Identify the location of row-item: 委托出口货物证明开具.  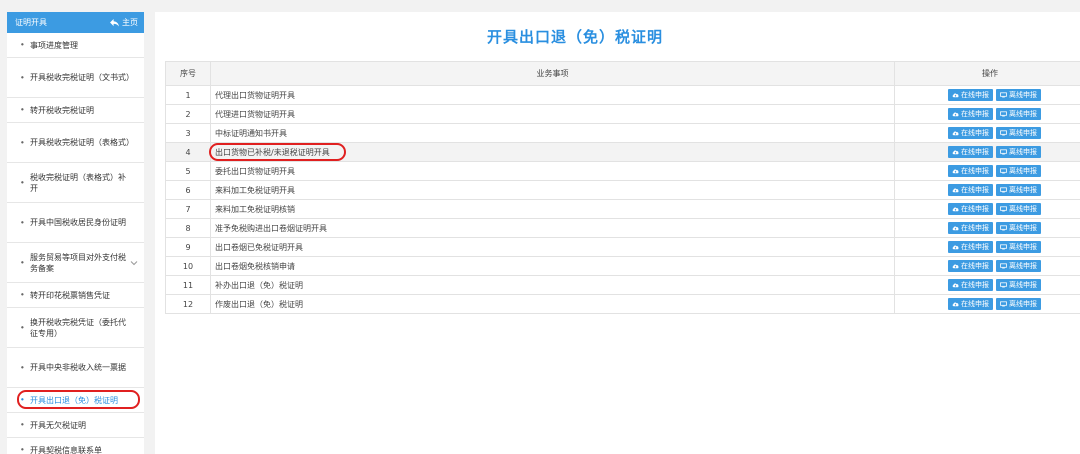
(552, 171).